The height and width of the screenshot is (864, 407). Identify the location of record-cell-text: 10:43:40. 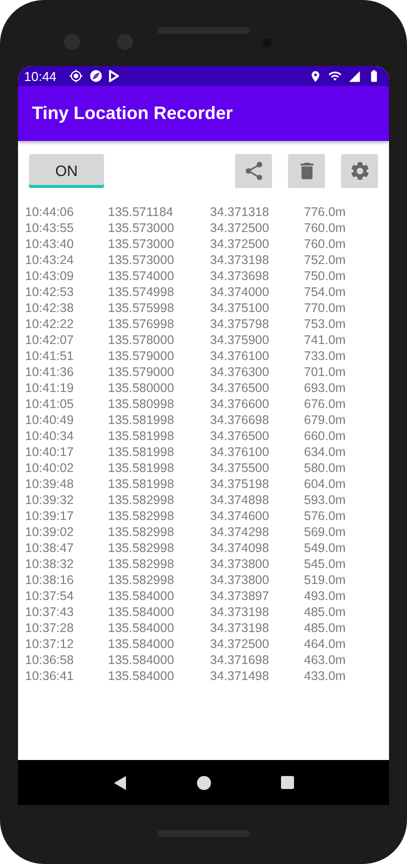
(50, 244).